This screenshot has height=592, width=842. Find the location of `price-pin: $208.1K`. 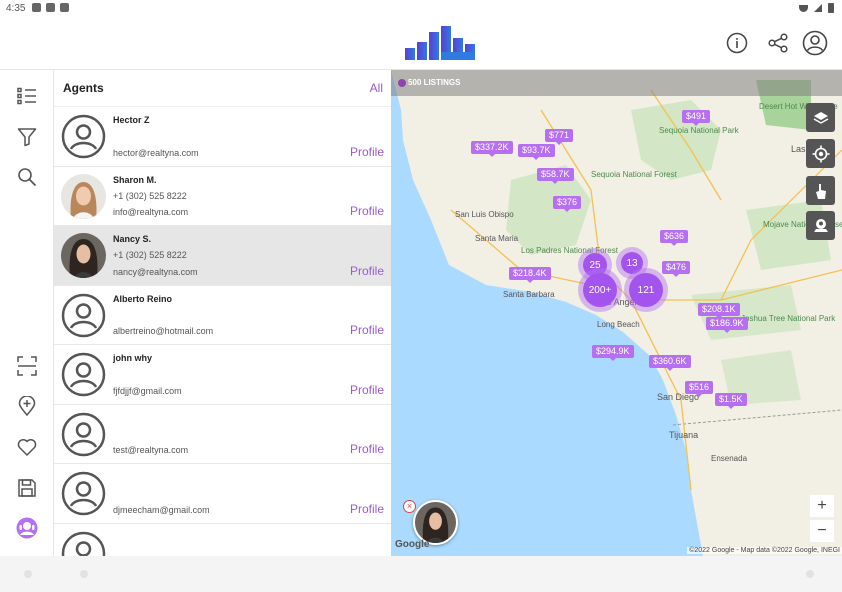

price-pin: $208.1K is located at coordinates (719, 311).